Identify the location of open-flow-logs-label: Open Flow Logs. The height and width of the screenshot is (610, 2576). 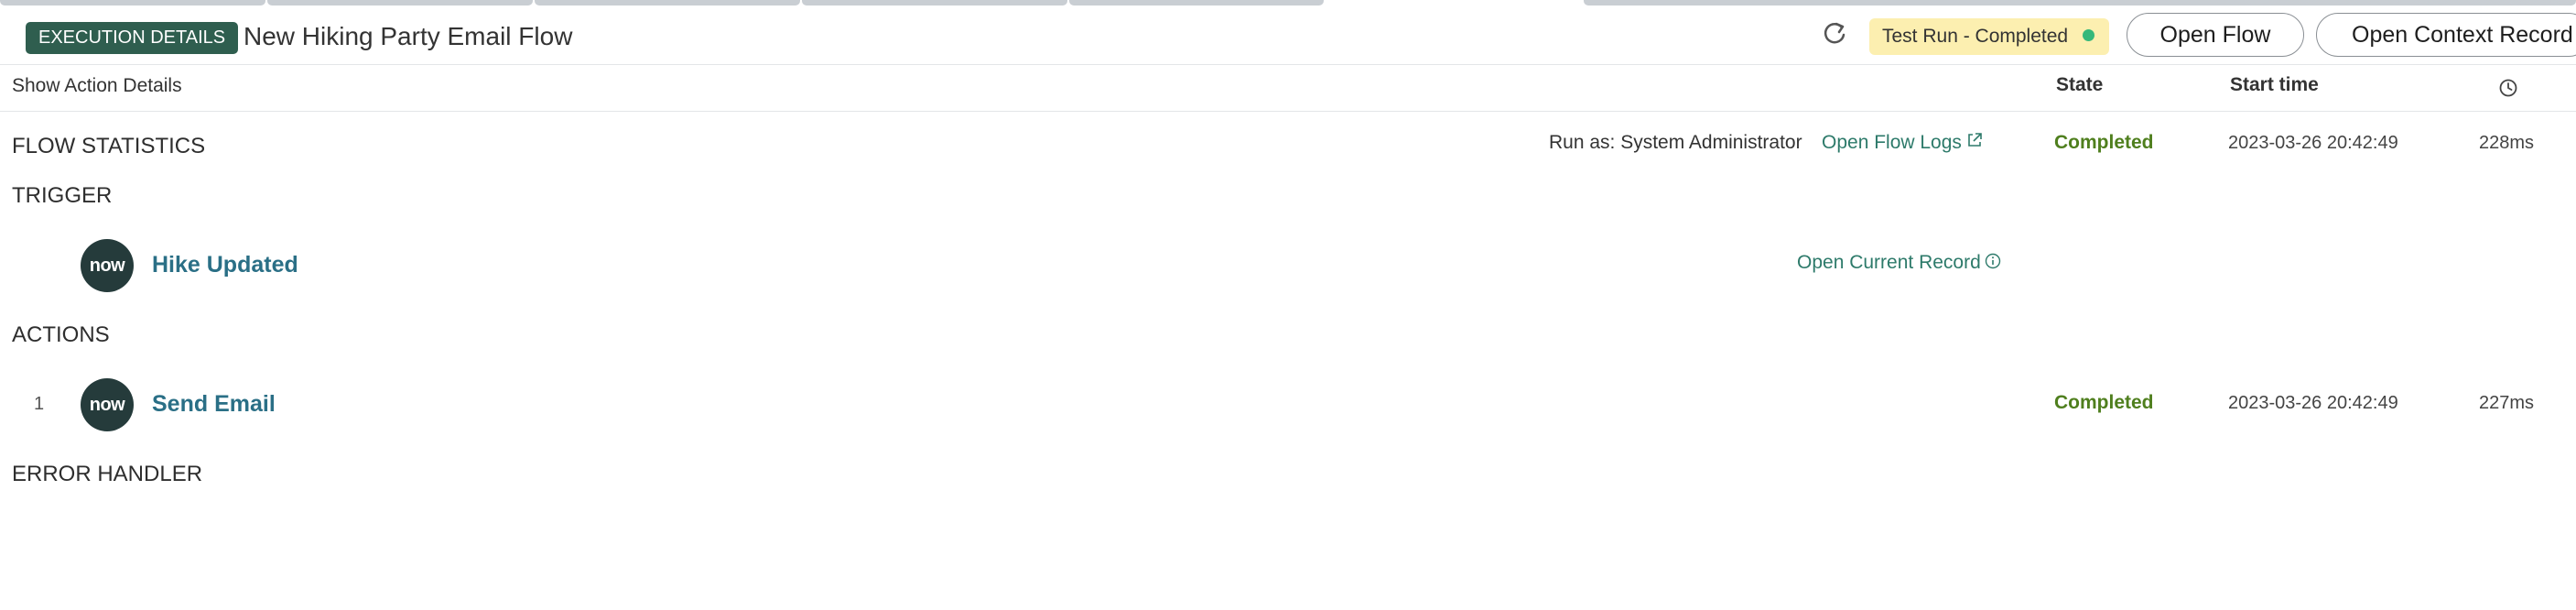
(1892, 142).